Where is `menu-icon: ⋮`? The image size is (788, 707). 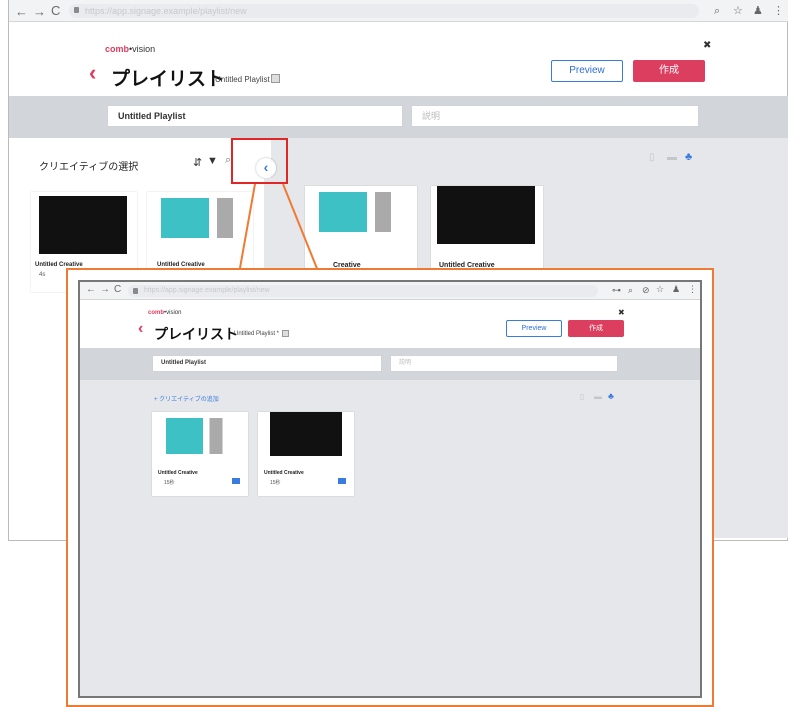
menu-icon: ⋮ is located at coordinates (692, 289).